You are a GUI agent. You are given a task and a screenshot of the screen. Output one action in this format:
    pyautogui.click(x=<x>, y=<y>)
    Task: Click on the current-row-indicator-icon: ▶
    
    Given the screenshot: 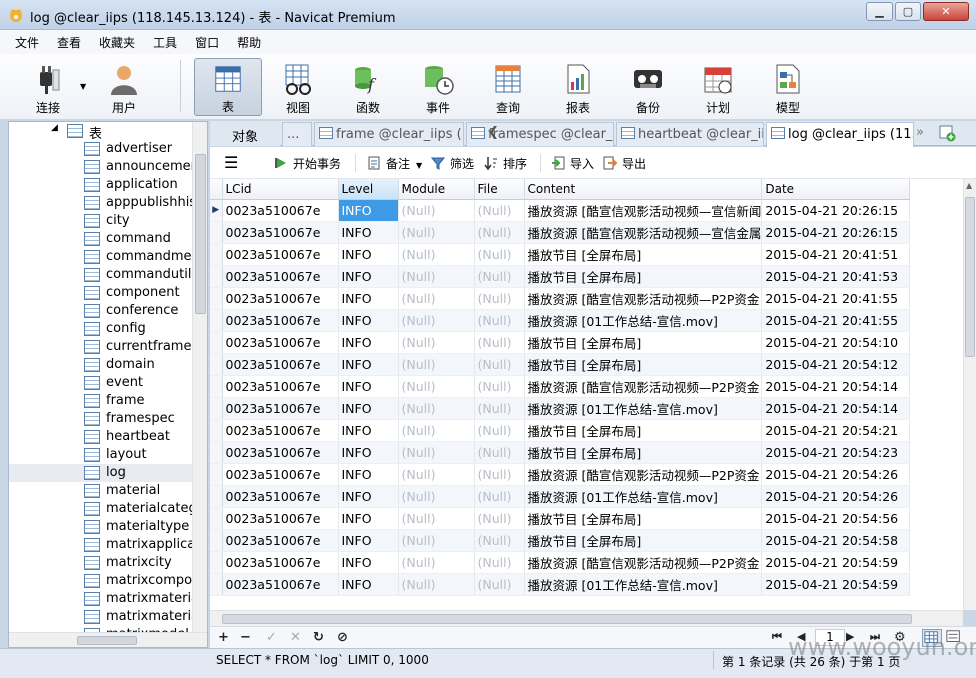 What is the action you would take?
    pyautogui.click(x=216, y=210)
    